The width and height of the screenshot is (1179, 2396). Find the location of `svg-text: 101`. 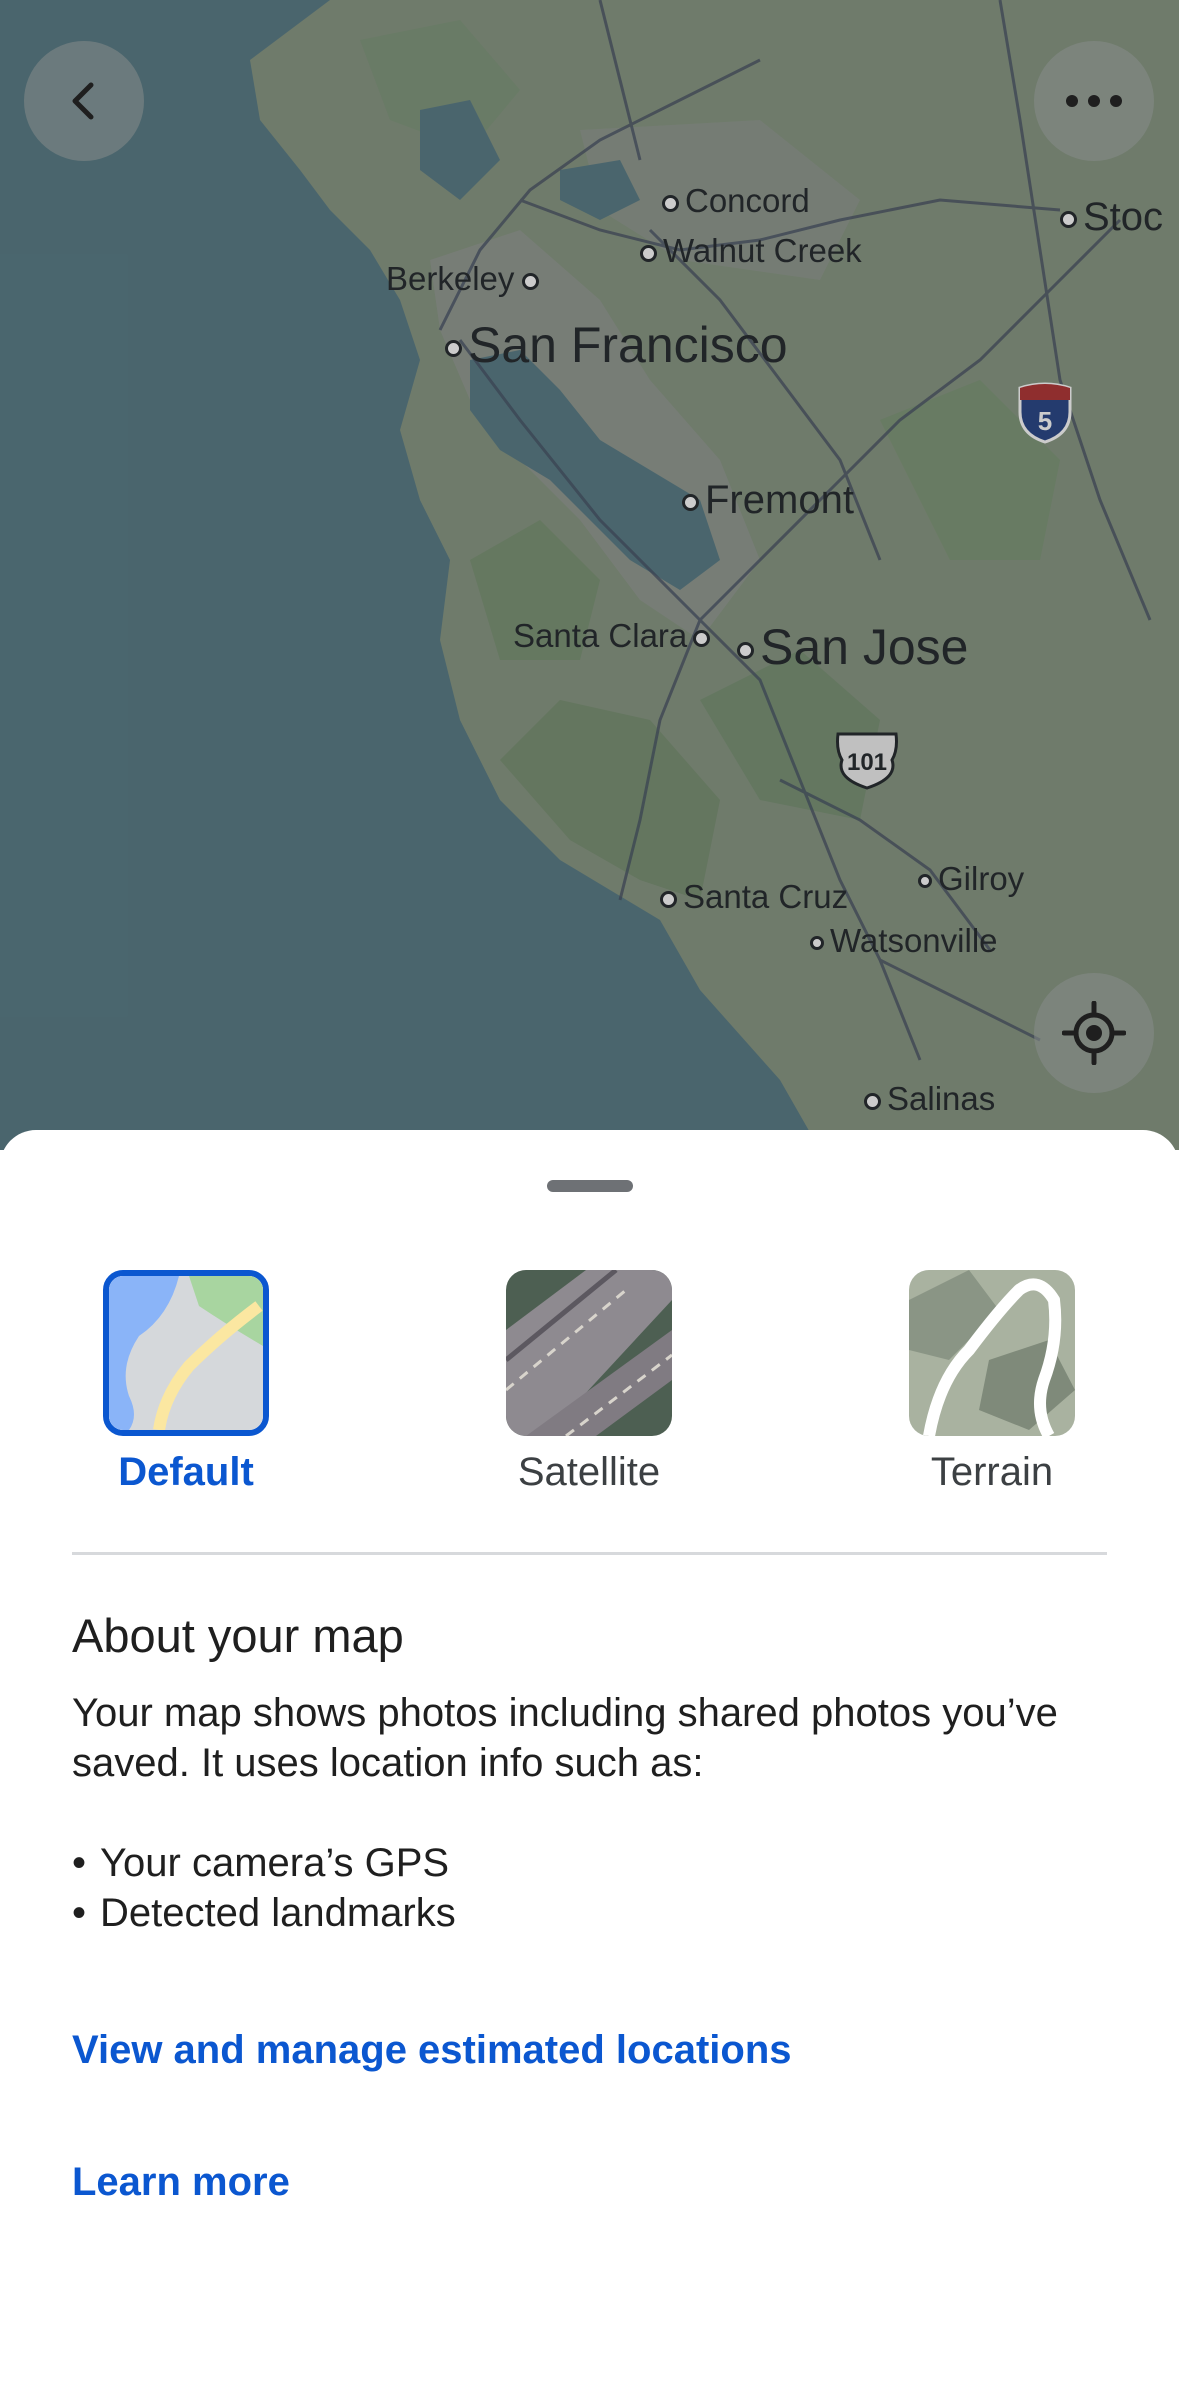

svg-text: 101 is located at coordinates (867, 762).